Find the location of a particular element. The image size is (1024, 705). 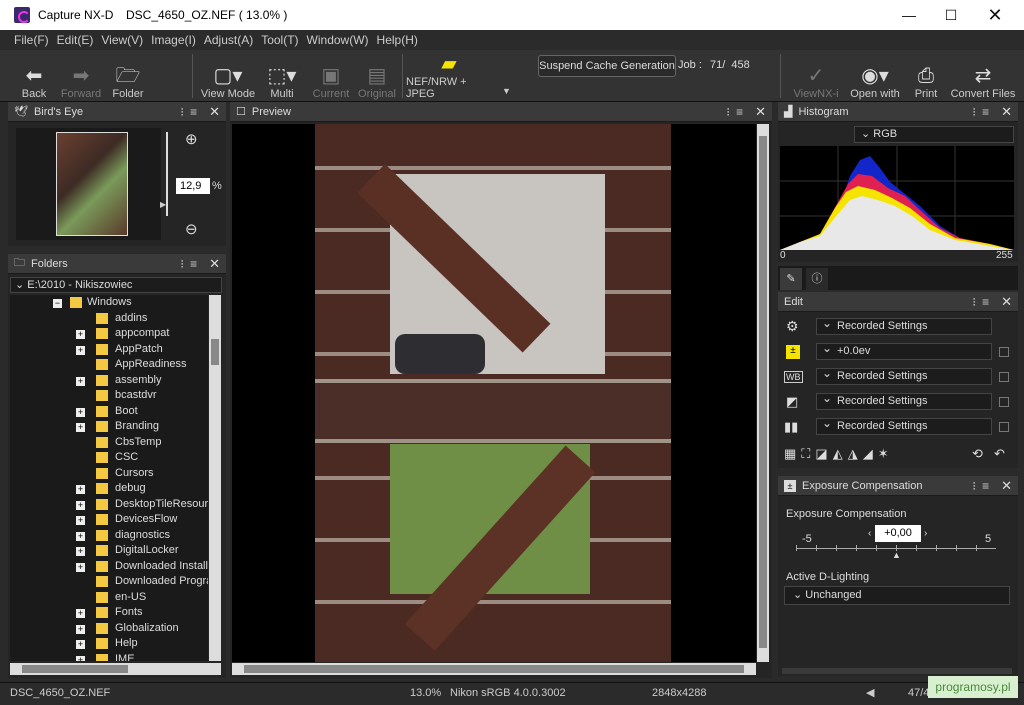

camera-lens-checkbox is located at coordinates (1004, 426).